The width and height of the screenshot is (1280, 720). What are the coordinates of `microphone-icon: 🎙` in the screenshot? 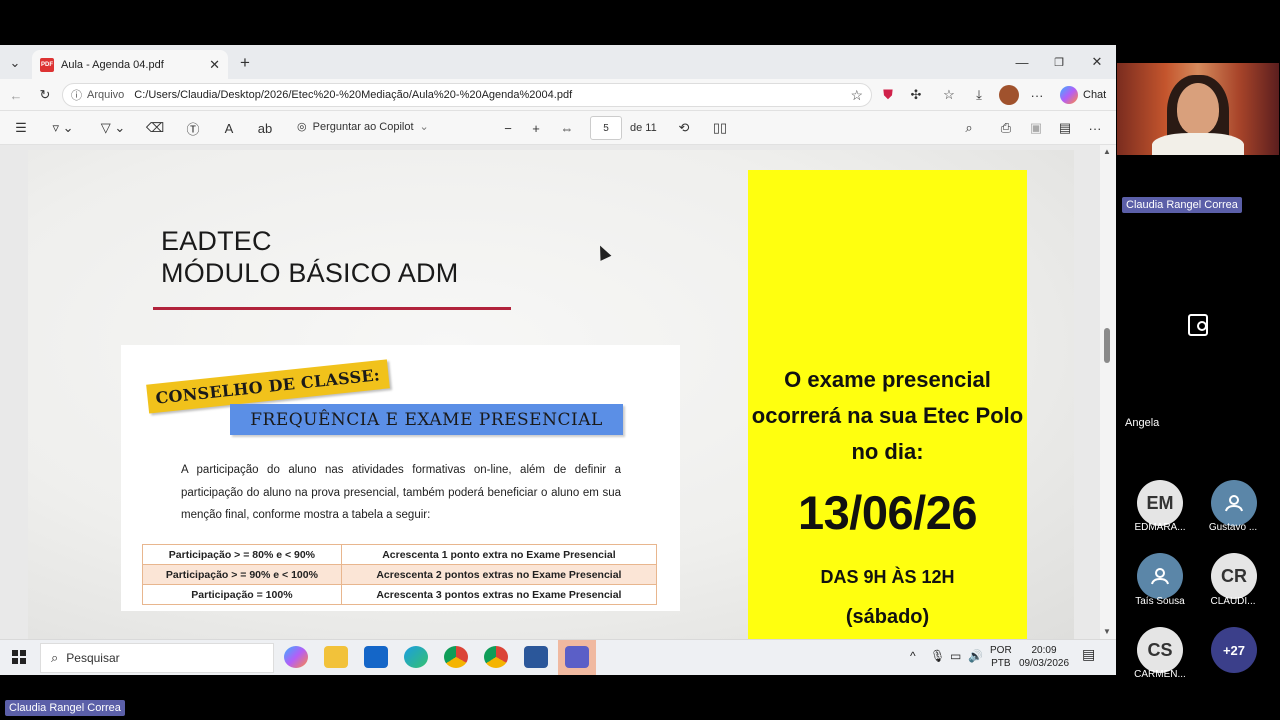 It's located at (937, 656).